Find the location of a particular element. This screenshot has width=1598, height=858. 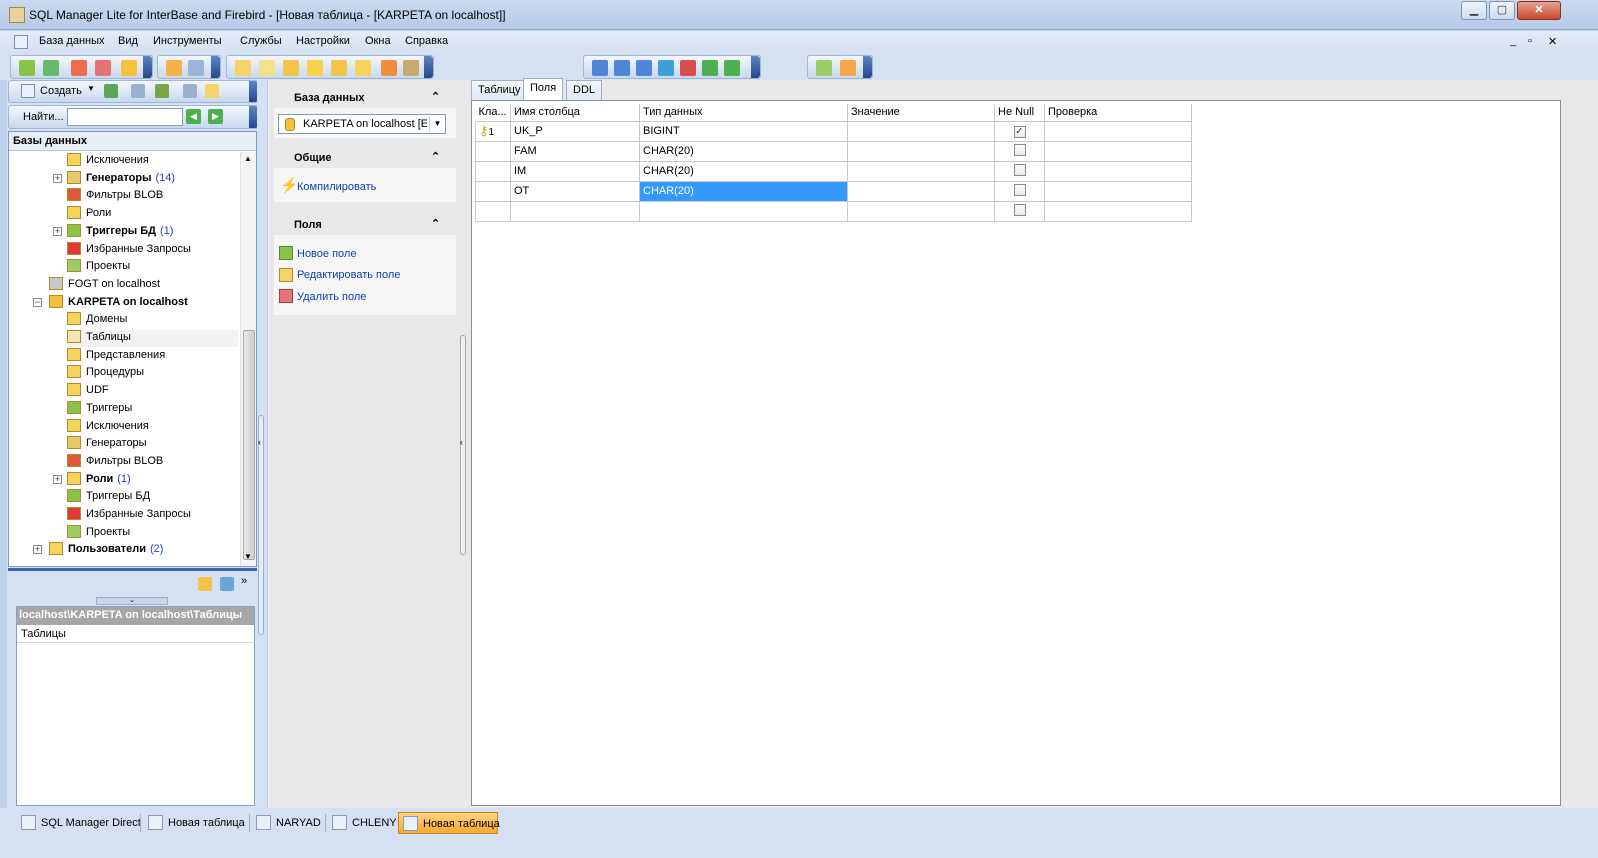

find-next-icon: ▶ is located at coordinates (215, 116).